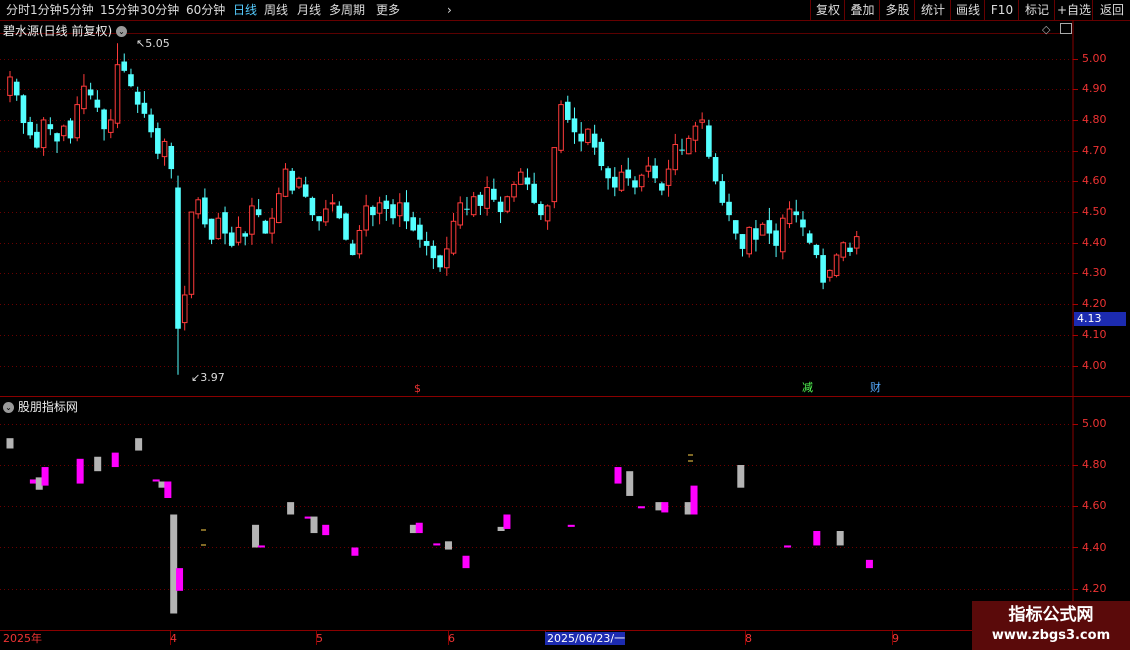  Describe the element at coordinates (1046, 29) in the screenshot. I see `diamond-icon: ◇` at that location.